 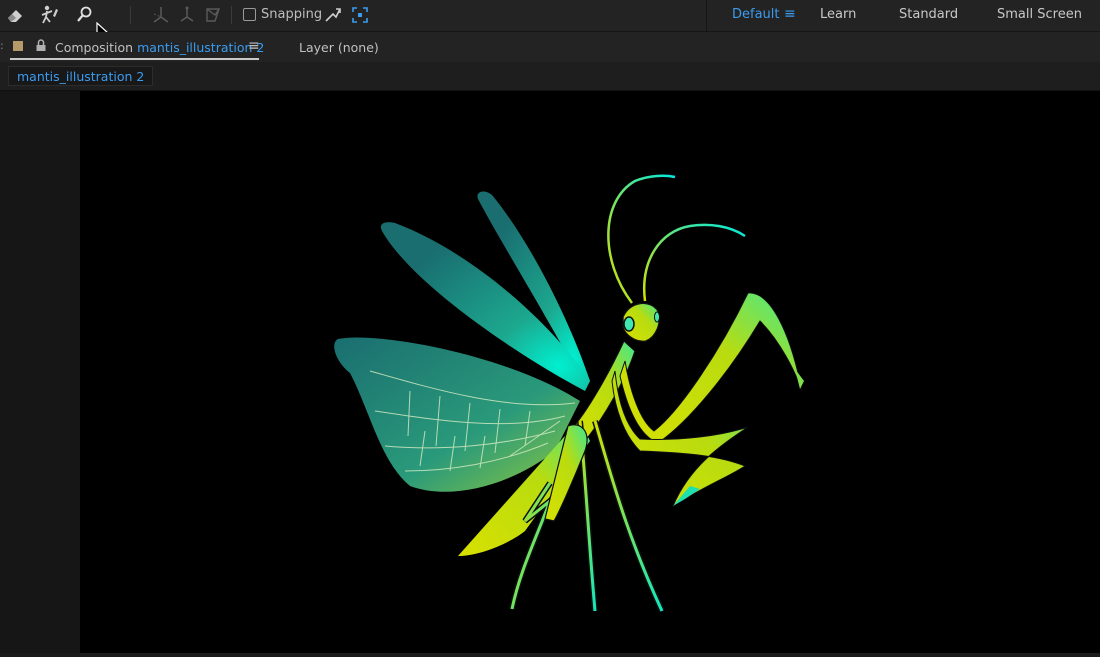 What do you see at coordinates (2, 45) in the screenshot?
I see `panel-collapse-icon: :` at bounding box center [2, 45].